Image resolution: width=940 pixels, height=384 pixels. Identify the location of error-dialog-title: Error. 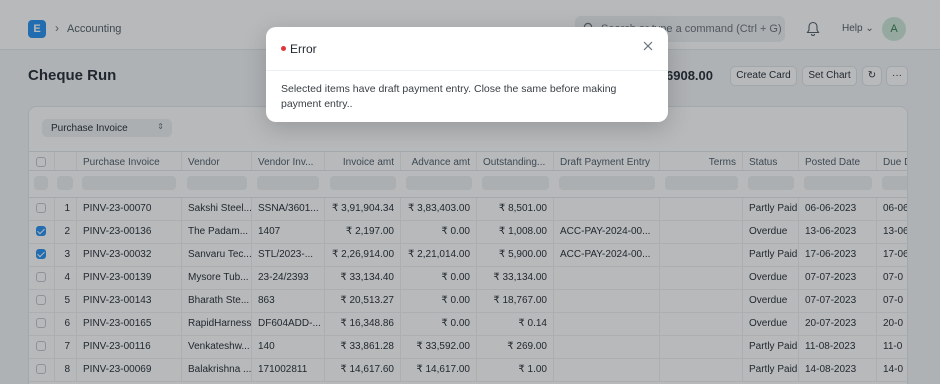
(303, 49).